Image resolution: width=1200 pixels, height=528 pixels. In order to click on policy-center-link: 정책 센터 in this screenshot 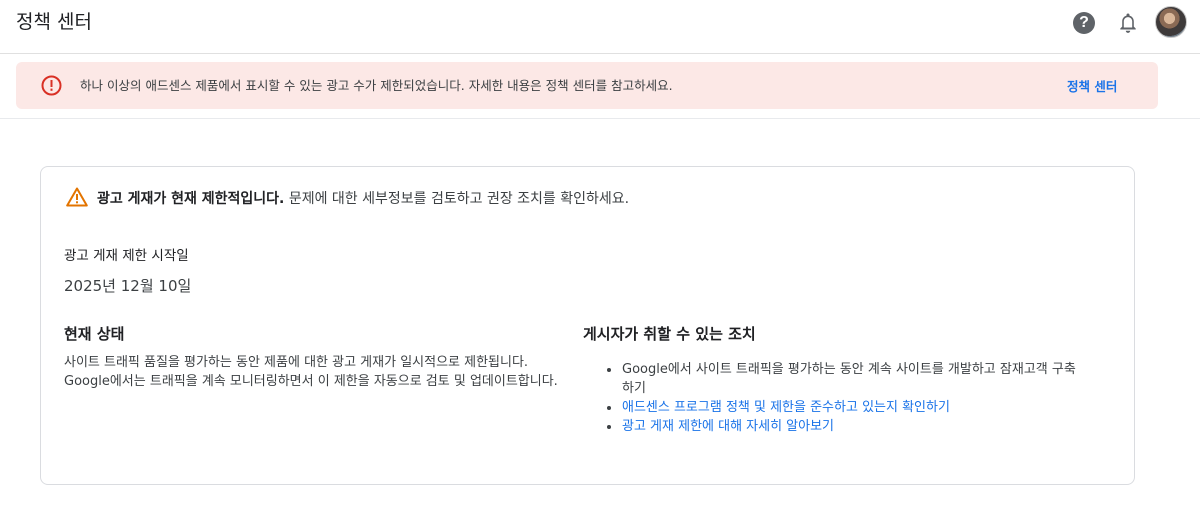, I will do `click(1092, 86)`.